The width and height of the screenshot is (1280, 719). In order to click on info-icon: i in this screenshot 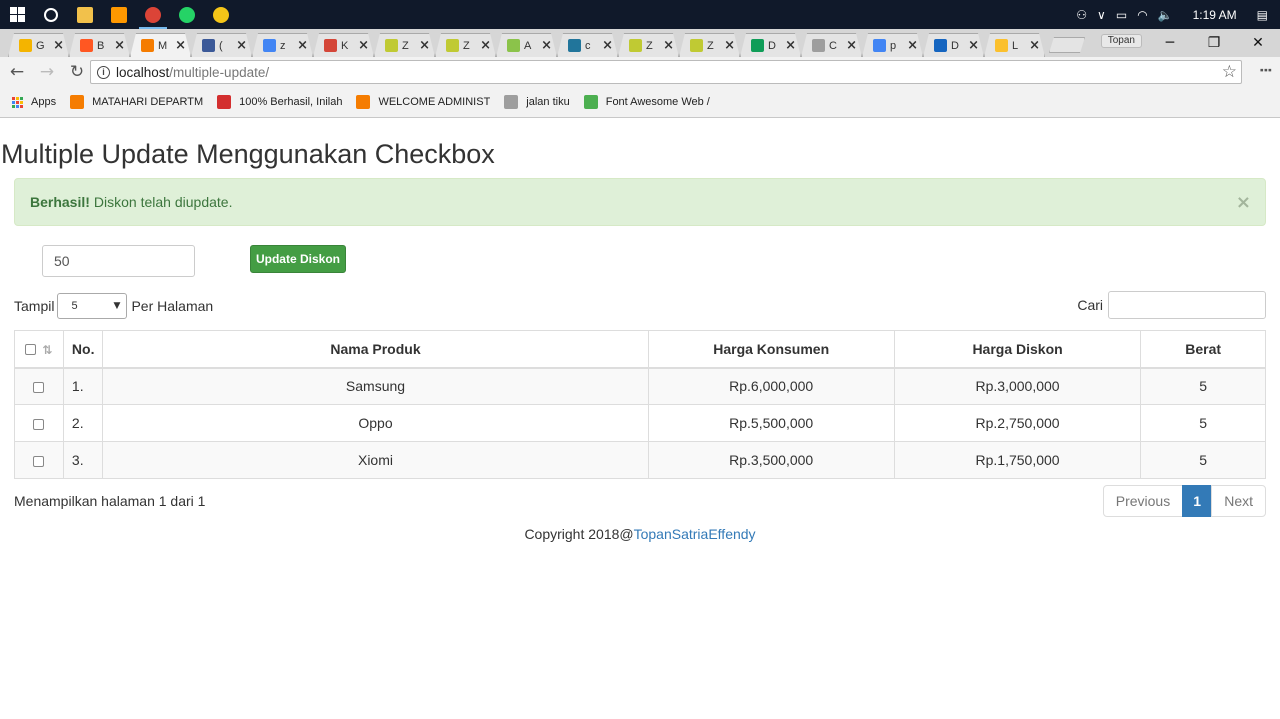, I will do `click(103, 72)`.